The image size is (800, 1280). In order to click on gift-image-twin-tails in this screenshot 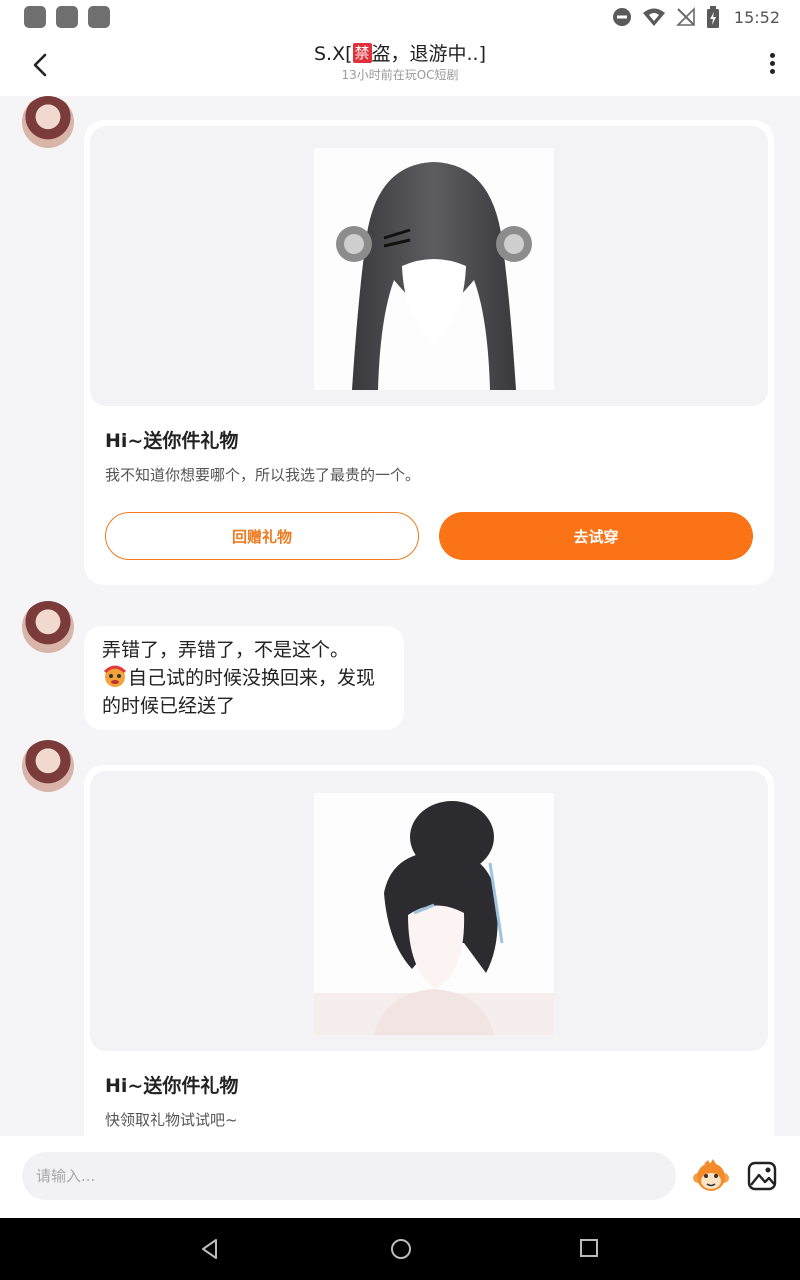, I will do `click(434, 269)`.